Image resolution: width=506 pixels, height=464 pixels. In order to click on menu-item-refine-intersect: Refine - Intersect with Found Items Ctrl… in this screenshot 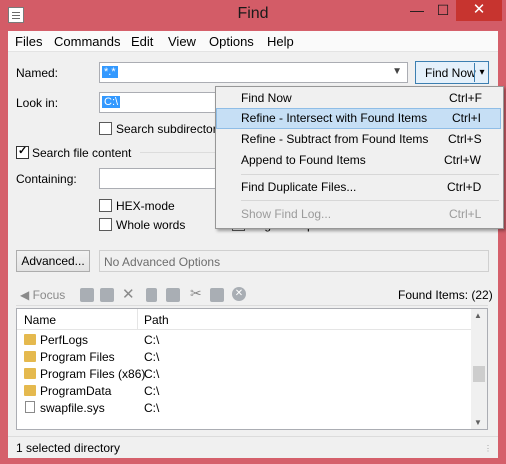, I will do `click(358, 118)`.